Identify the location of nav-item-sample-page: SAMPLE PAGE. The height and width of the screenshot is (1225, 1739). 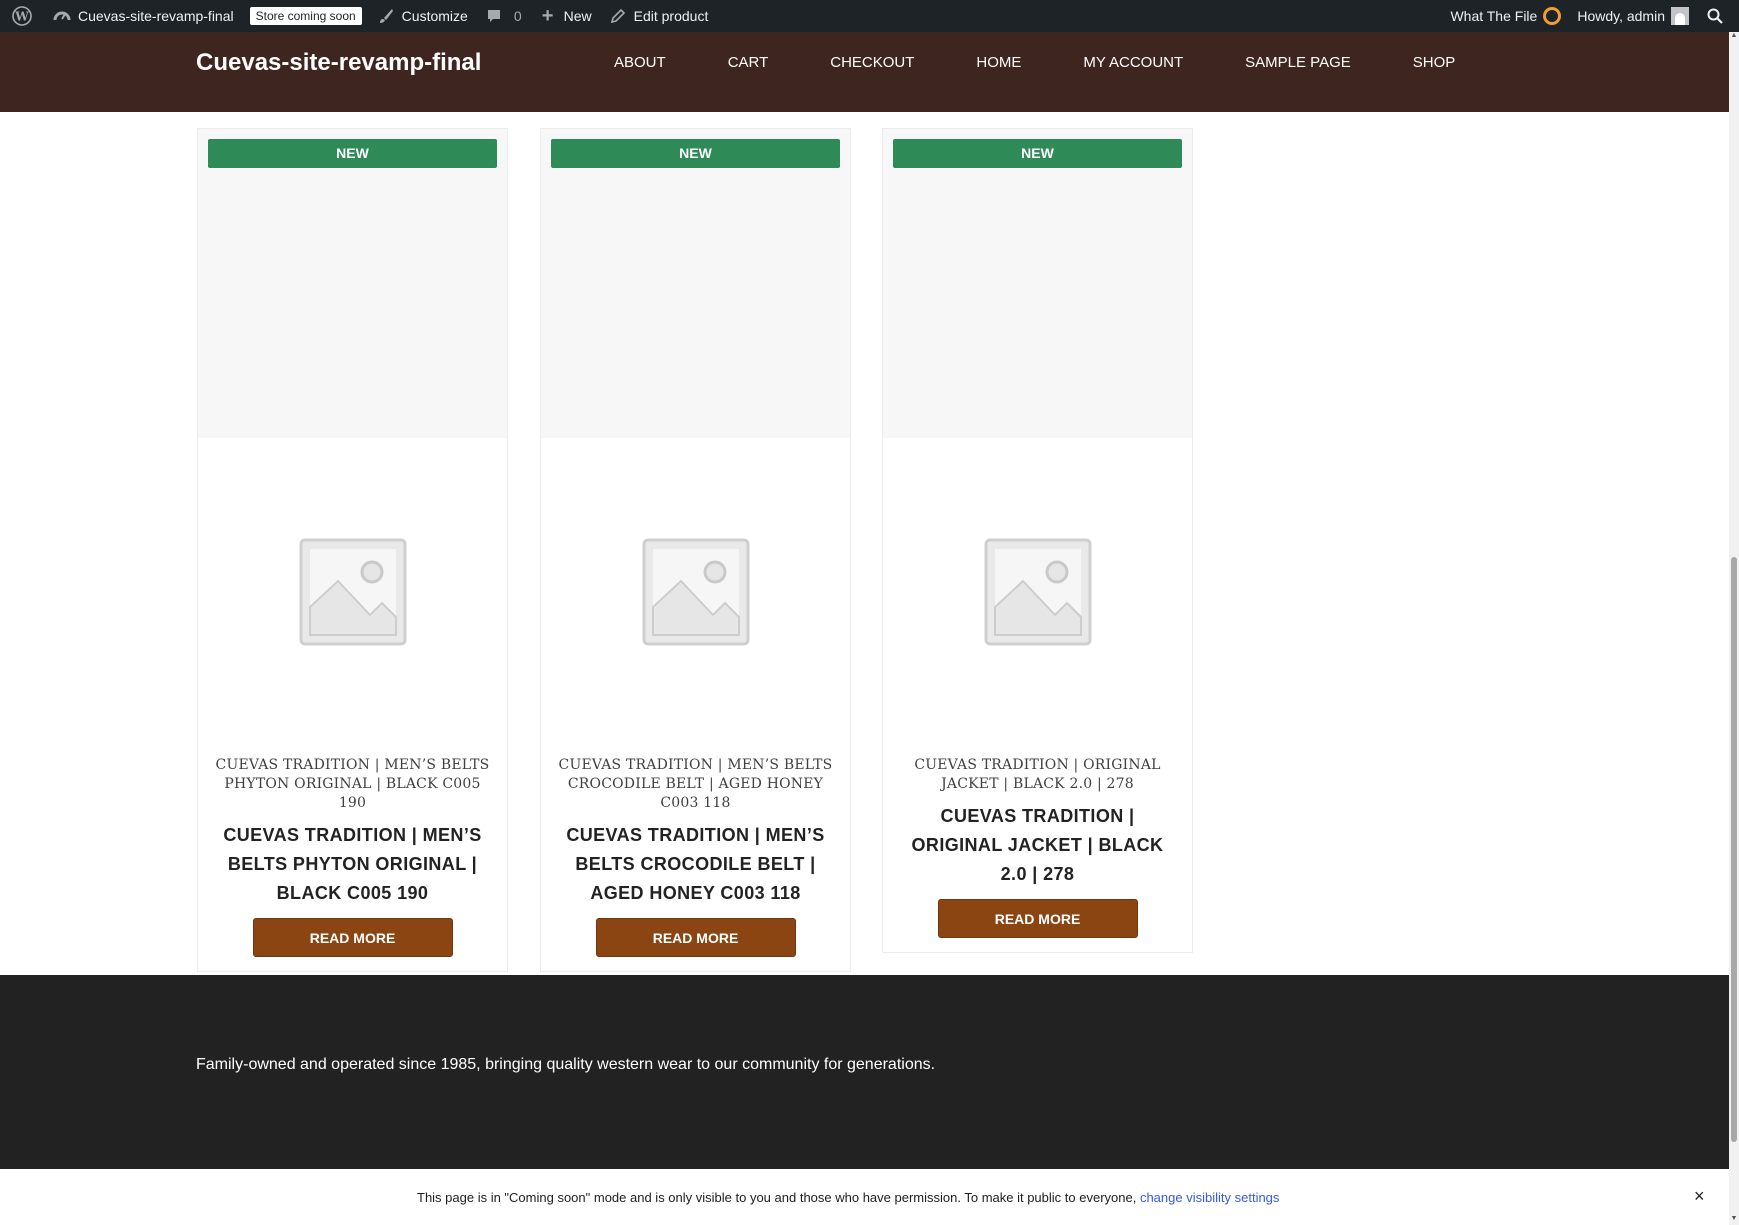
(1298, 62).